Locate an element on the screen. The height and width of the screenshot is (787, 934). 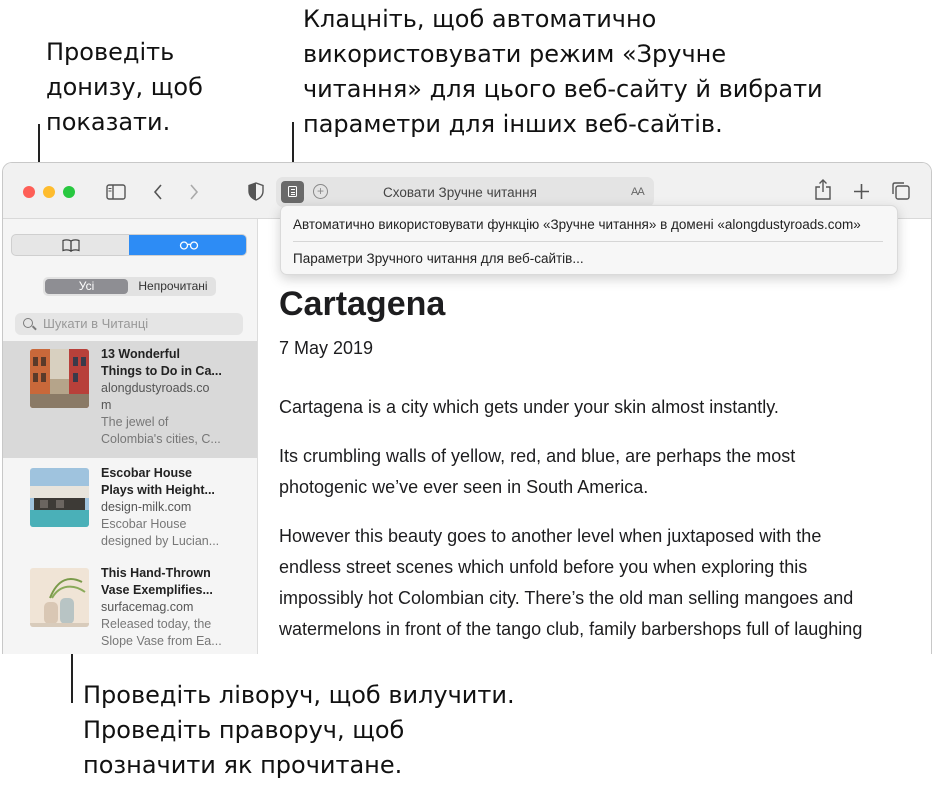
glasses-icon is located at coordinates (188, 245).